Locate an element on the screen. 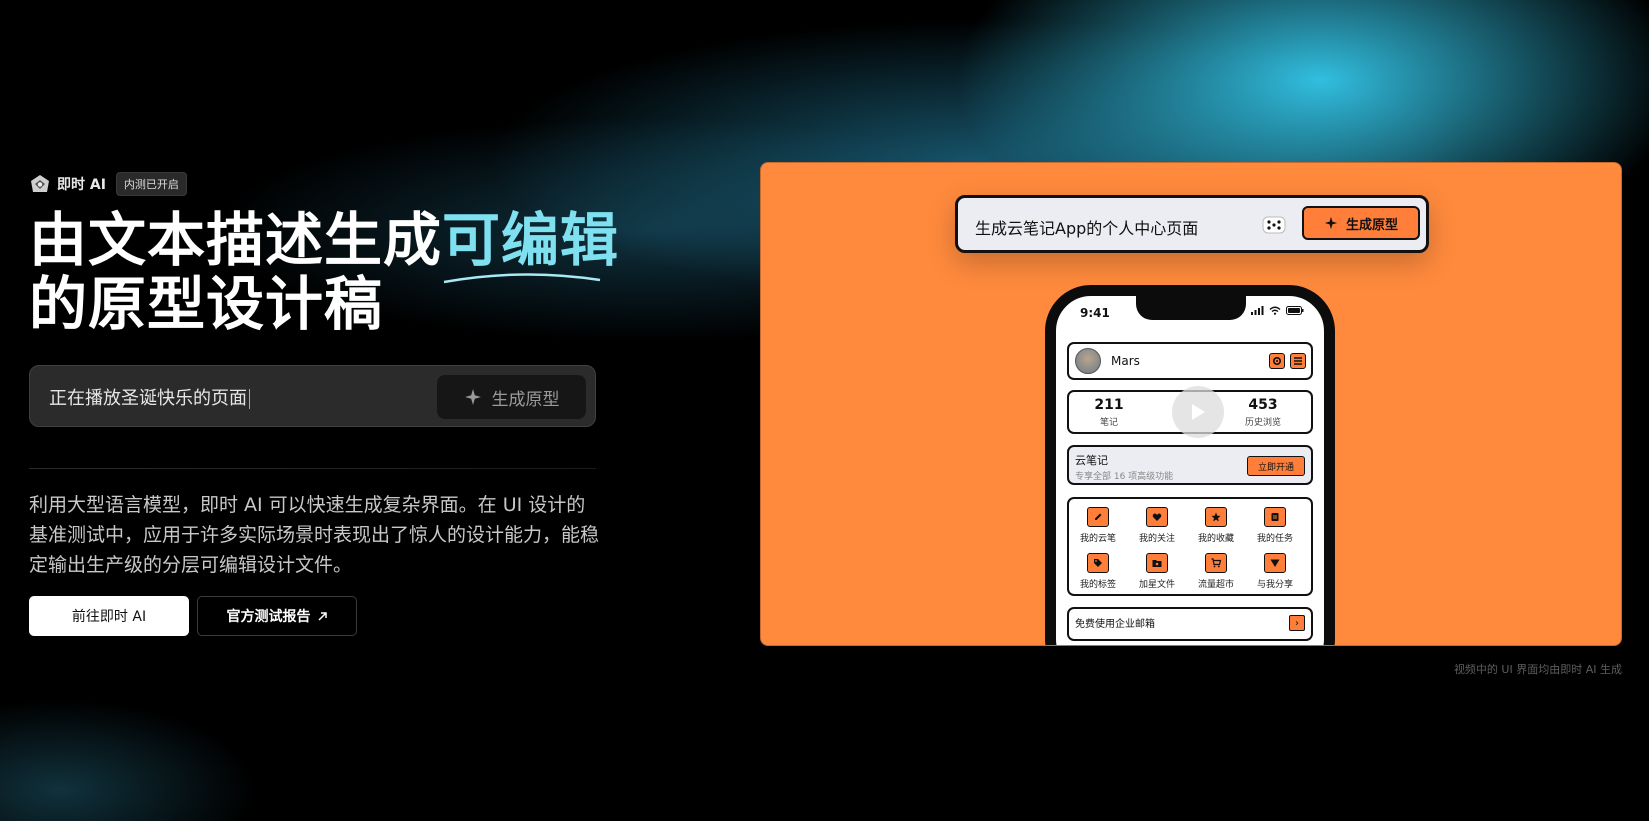 This screenshot has height=821, width=1649. stat-notes: 211 笔记 is located at coordinates (1109, 412).